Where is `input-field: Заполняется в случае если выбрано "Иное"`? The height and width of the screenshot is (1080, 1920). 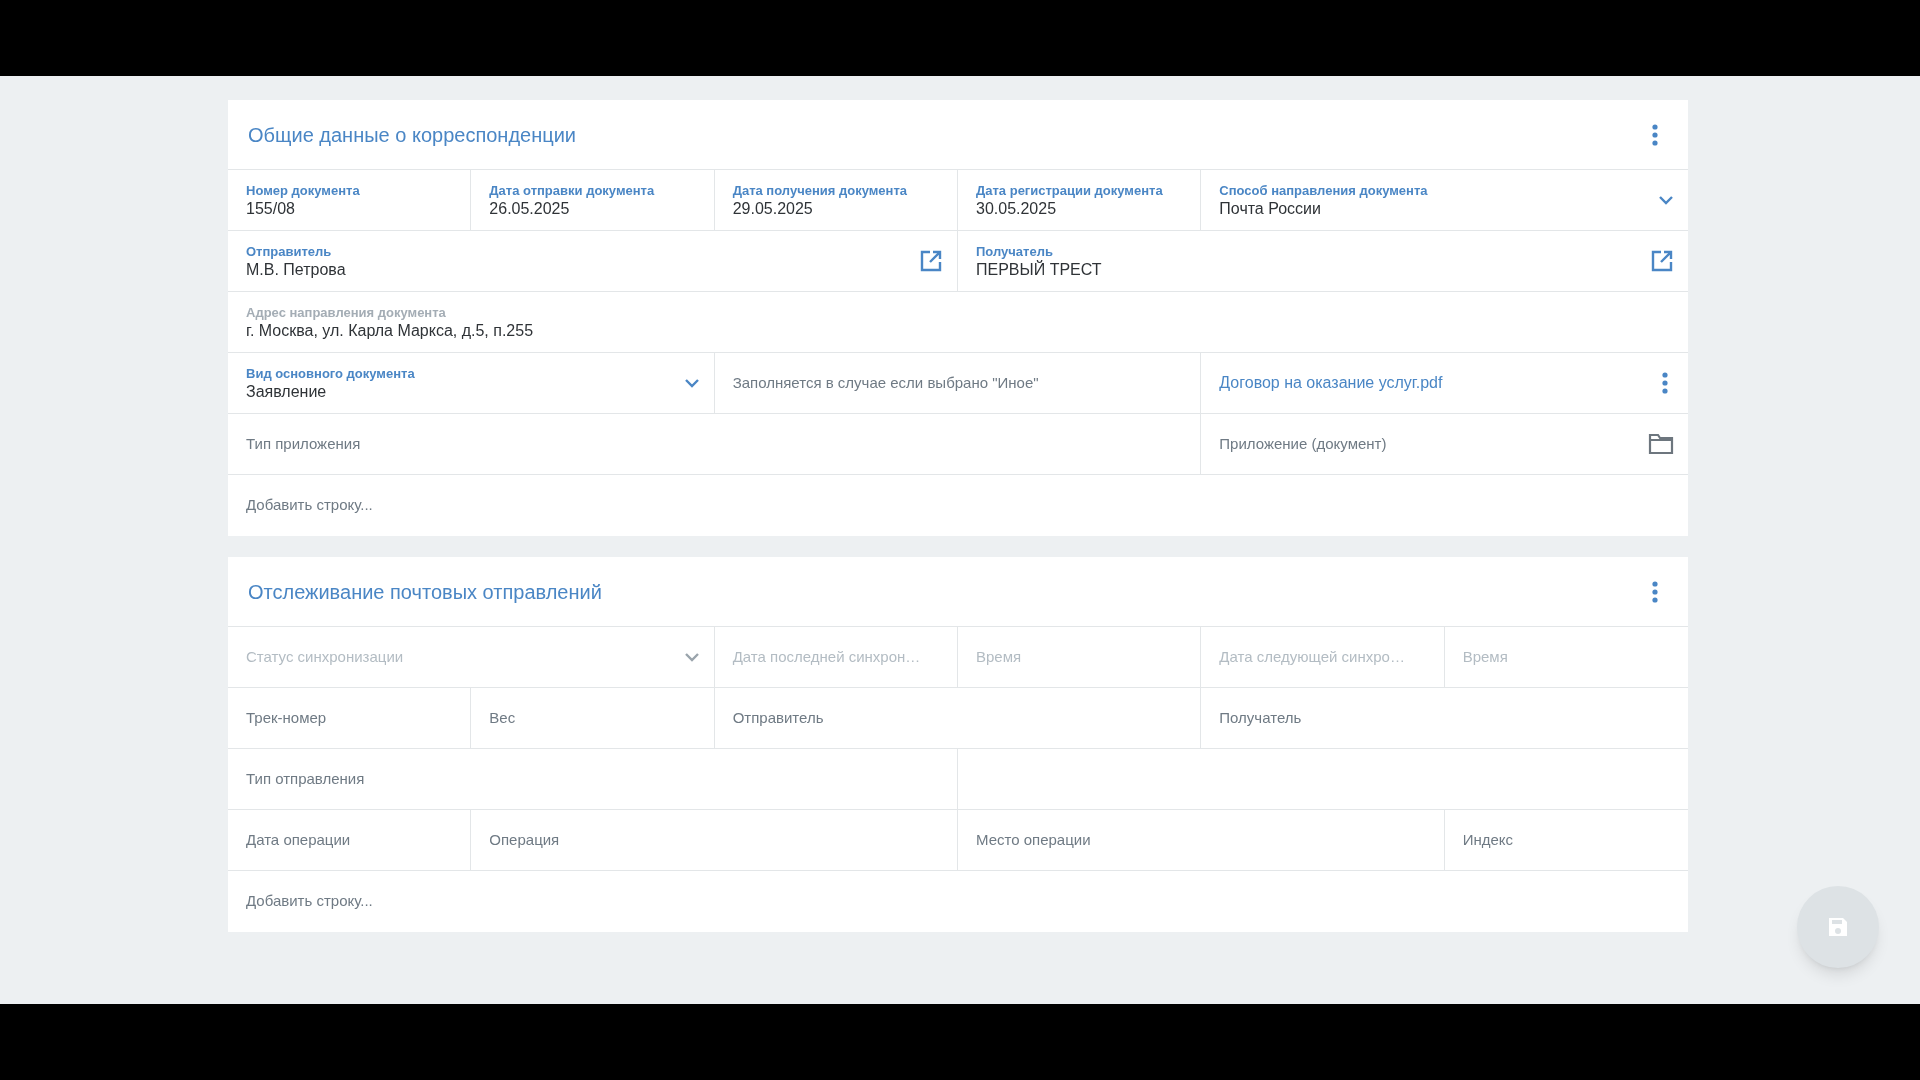 input-field: Заполняется в случае если выбрано "Иное" is located at coordinates (958, 383).